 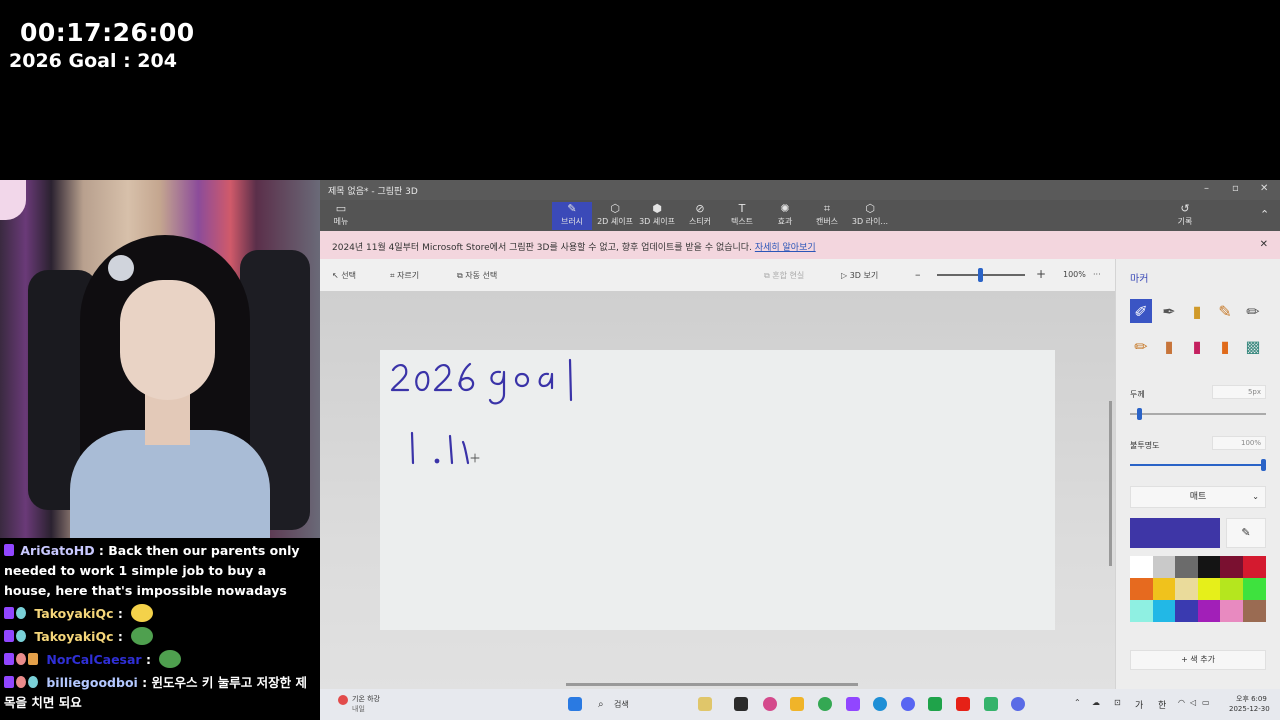 What do you see at coordinates (1198, 660) in the screenshot?
I see `add-color-button: + 색 추가` at bounding box center [1198, 660].